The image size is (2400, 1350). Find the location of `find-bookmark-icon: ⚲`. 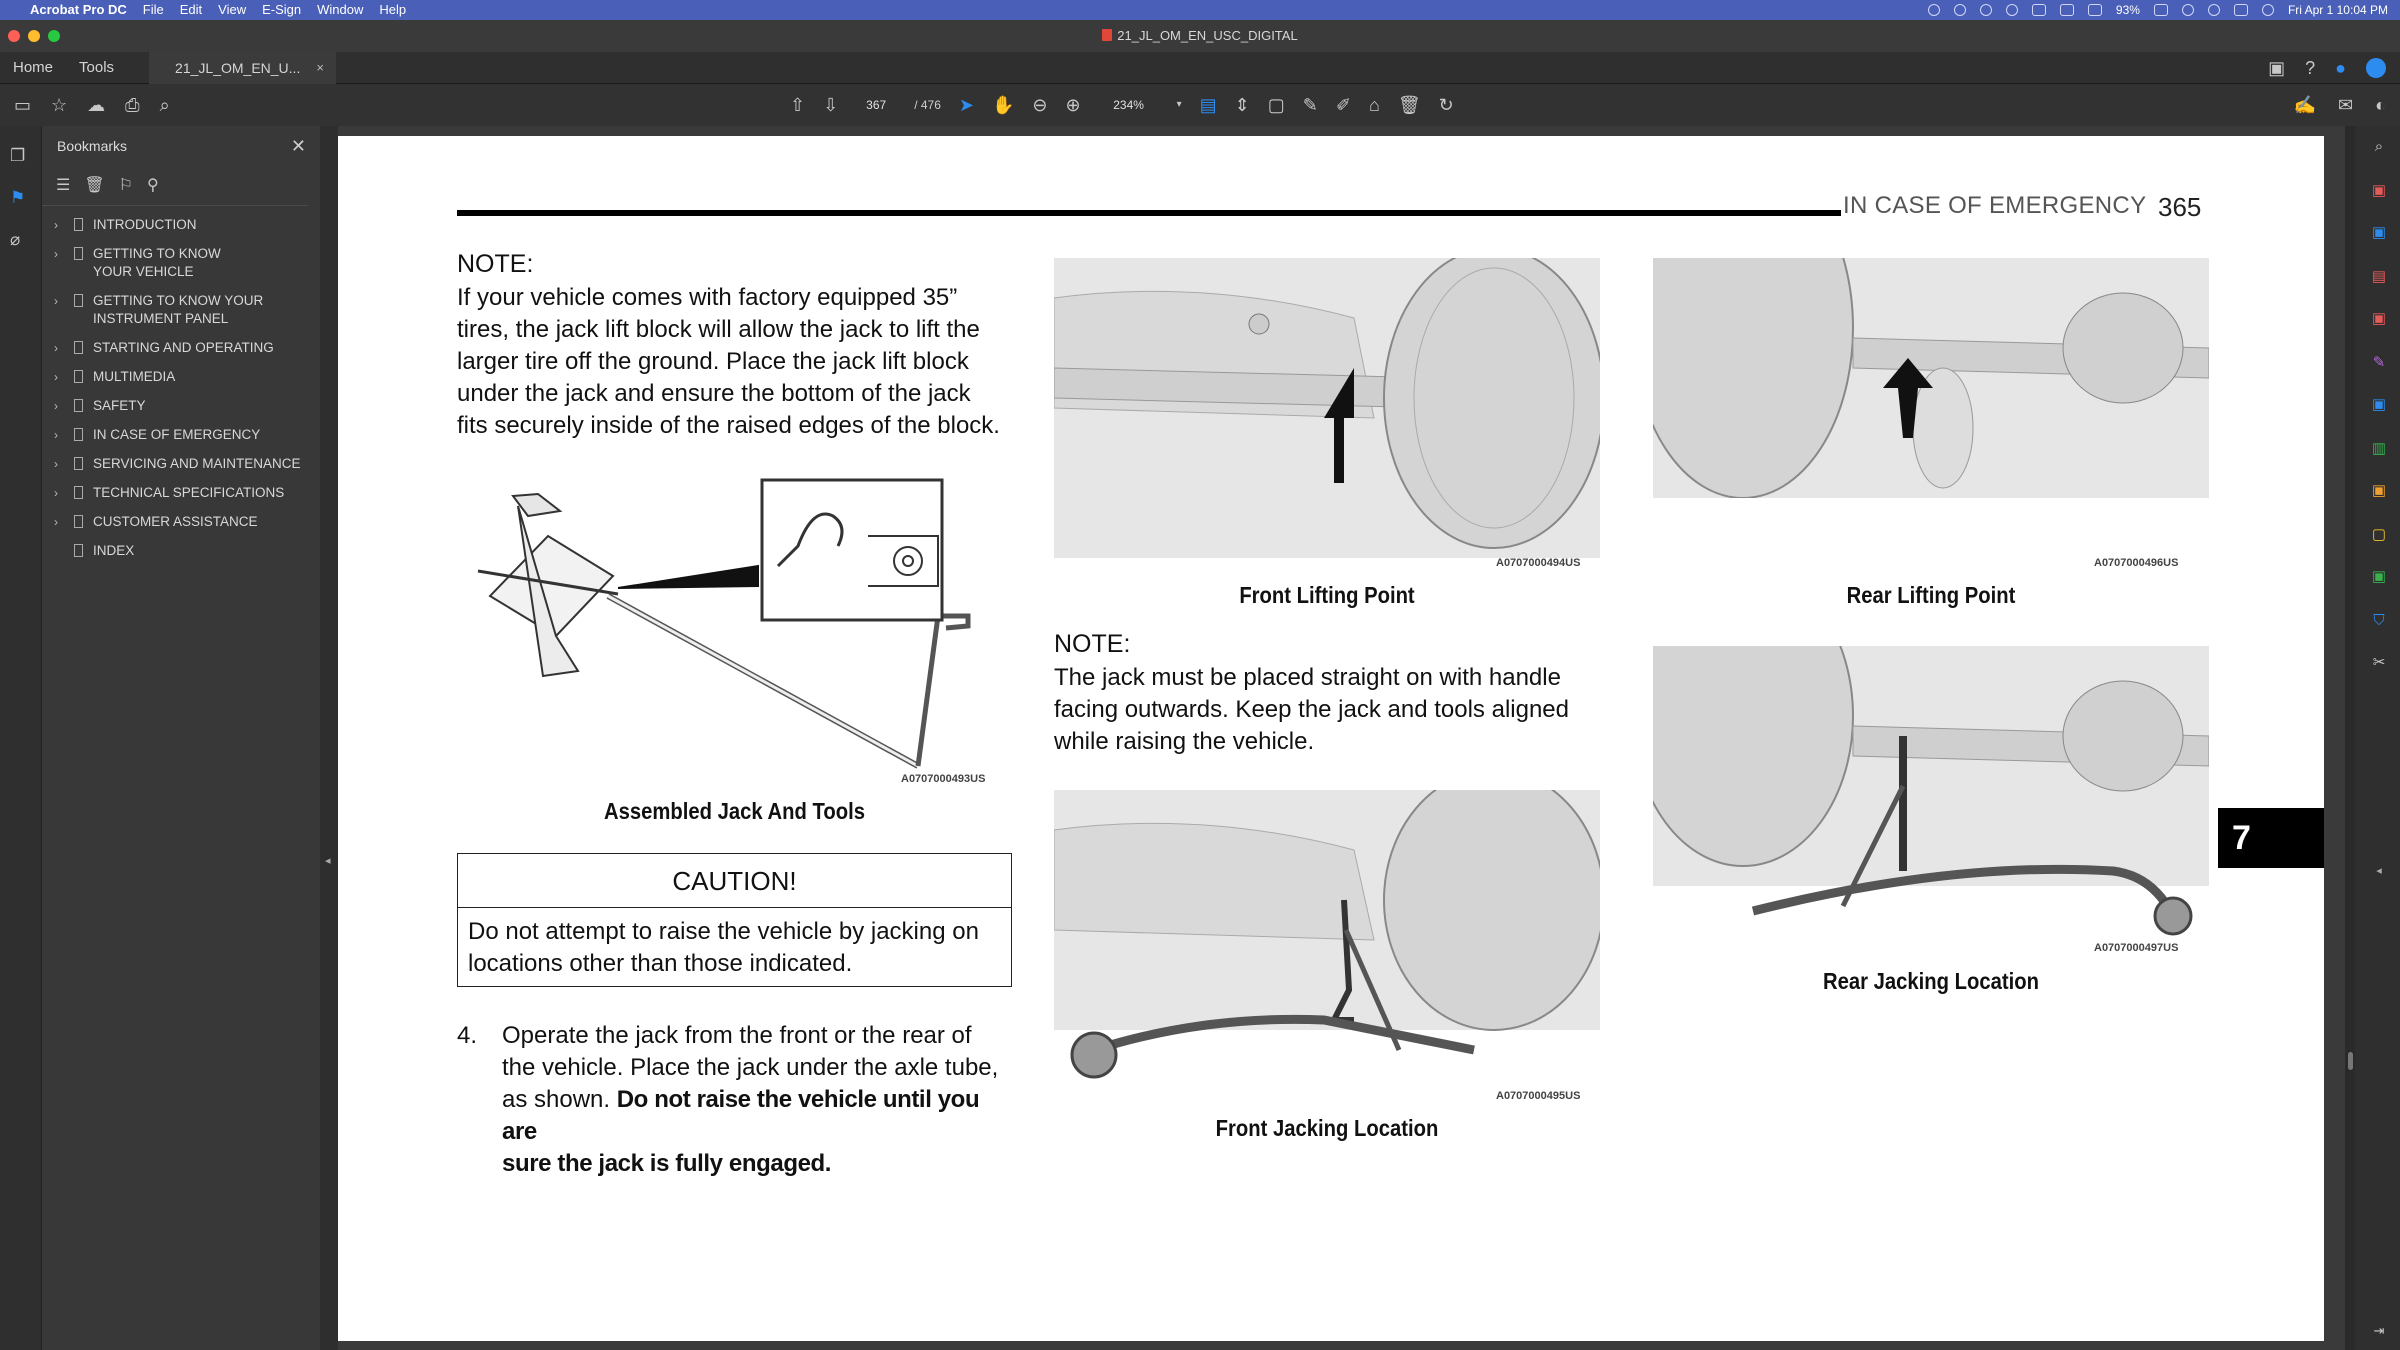

find-bookmark-icon: ⚲ is located at coordinates (153, 186).